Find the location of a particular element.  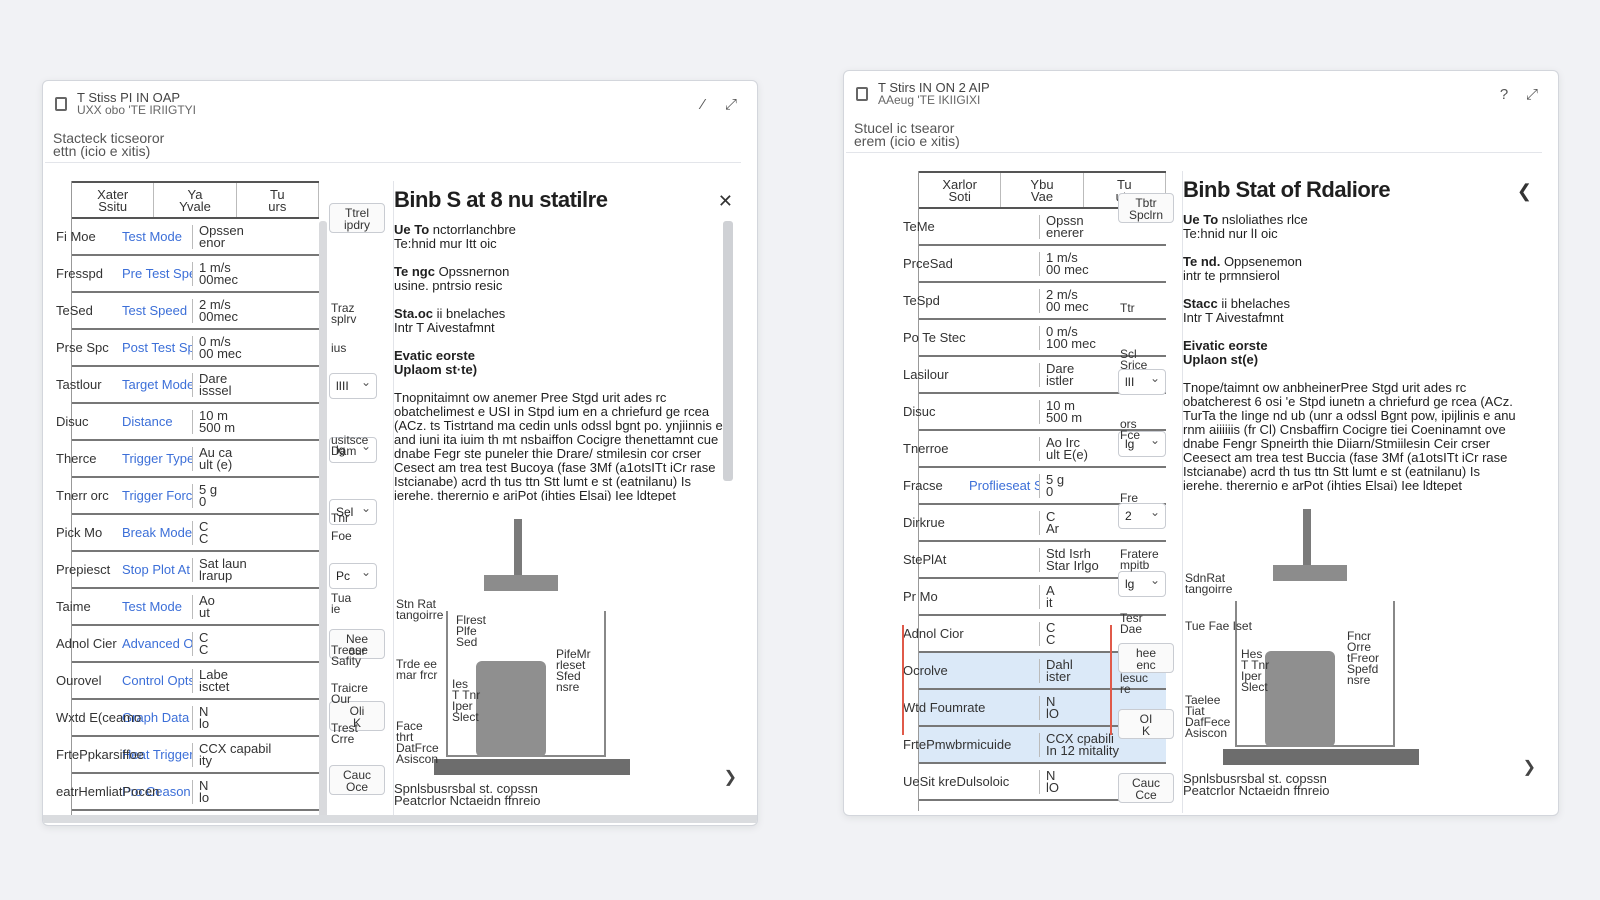

diagram-label: Taelee Tiat DafFece Asiscon is located at coordinates (1208, 716).